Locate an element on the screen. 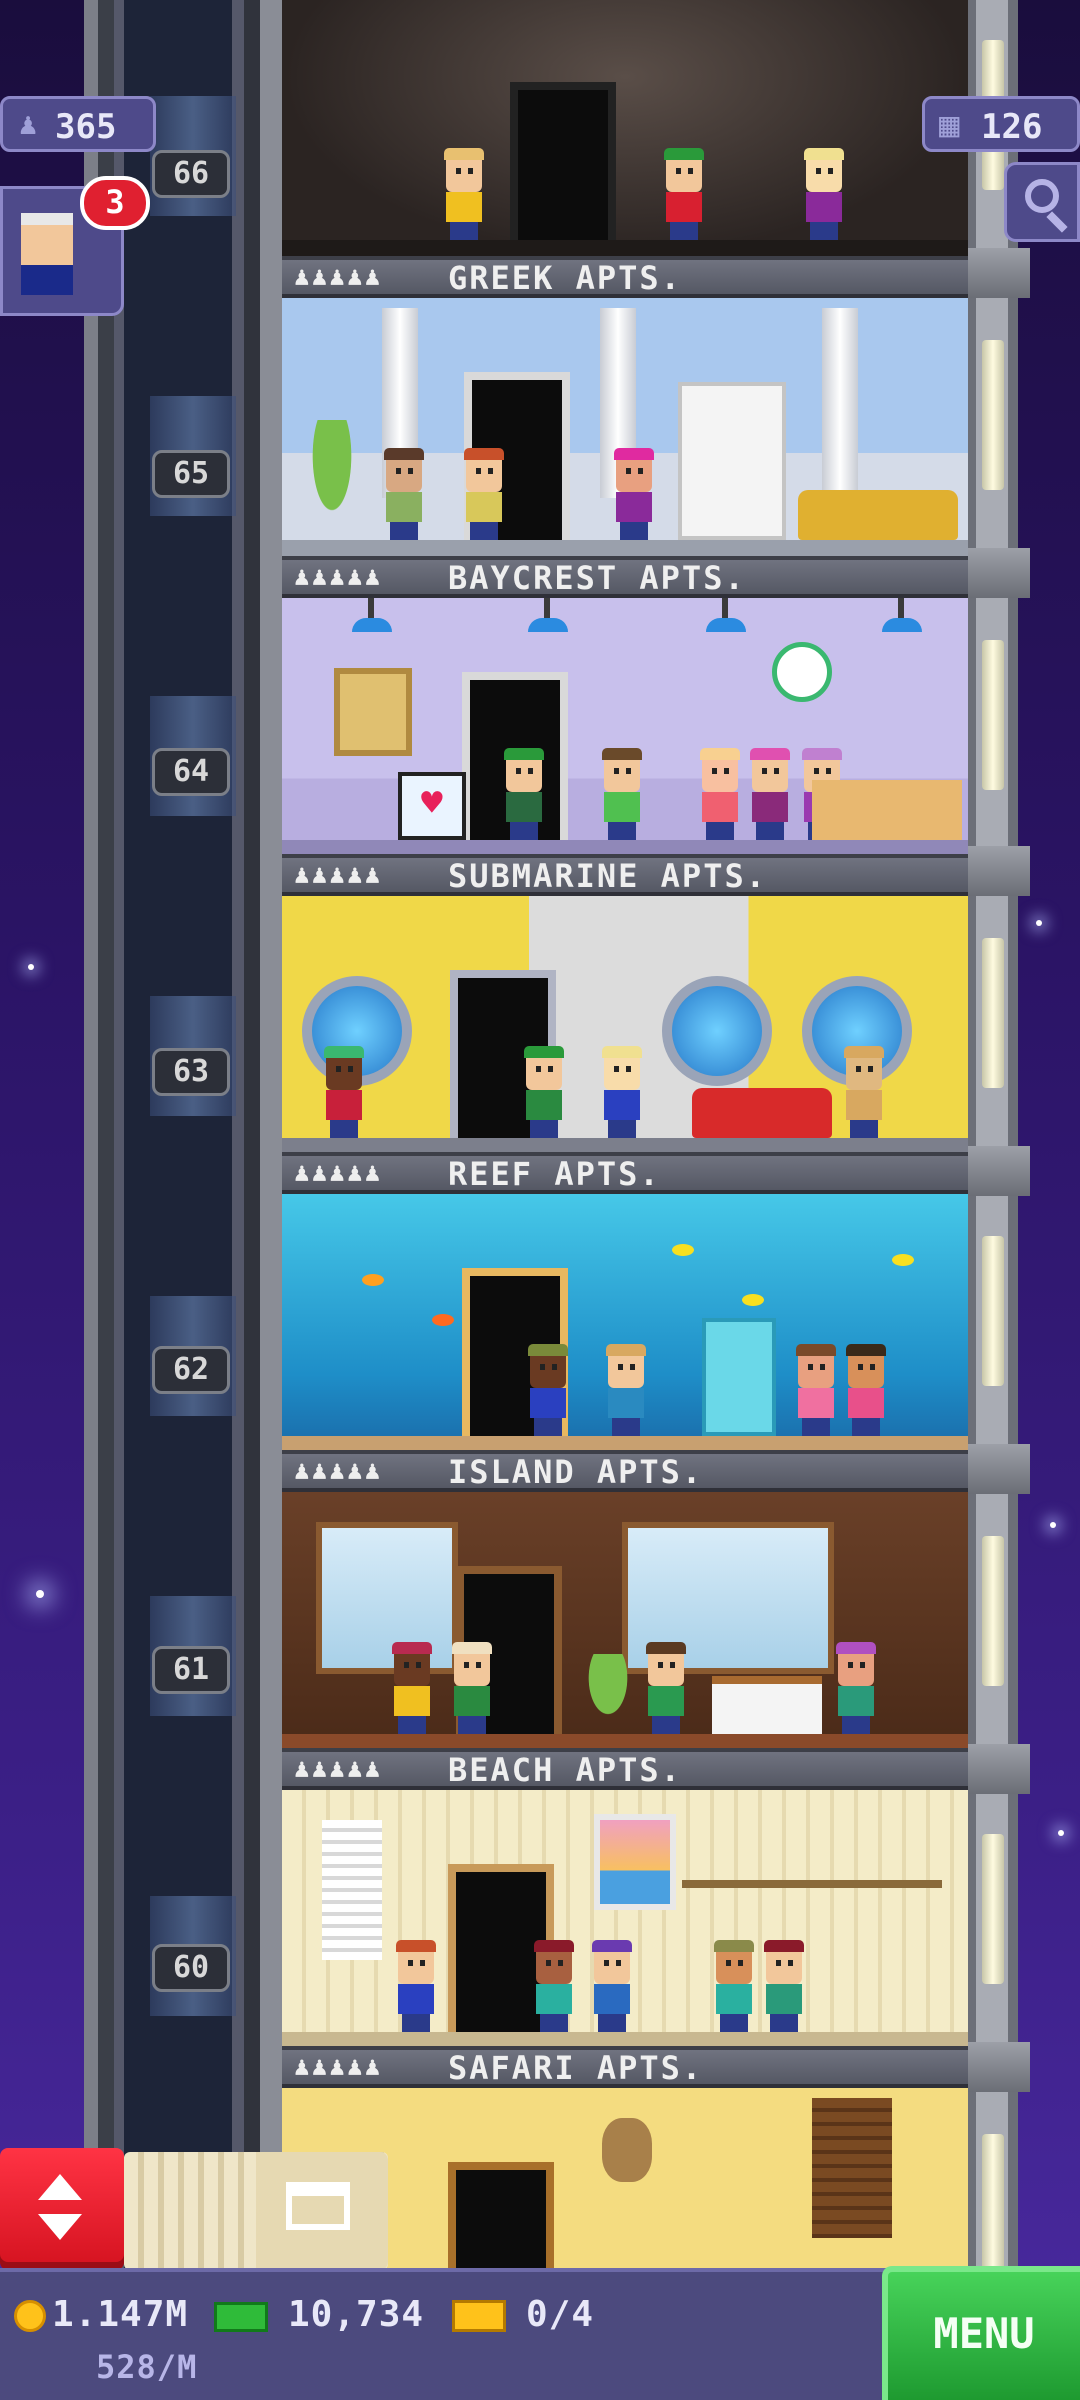 This screenshot has width=1080, height=2400. room-window is located at coordinates (387, 1598).